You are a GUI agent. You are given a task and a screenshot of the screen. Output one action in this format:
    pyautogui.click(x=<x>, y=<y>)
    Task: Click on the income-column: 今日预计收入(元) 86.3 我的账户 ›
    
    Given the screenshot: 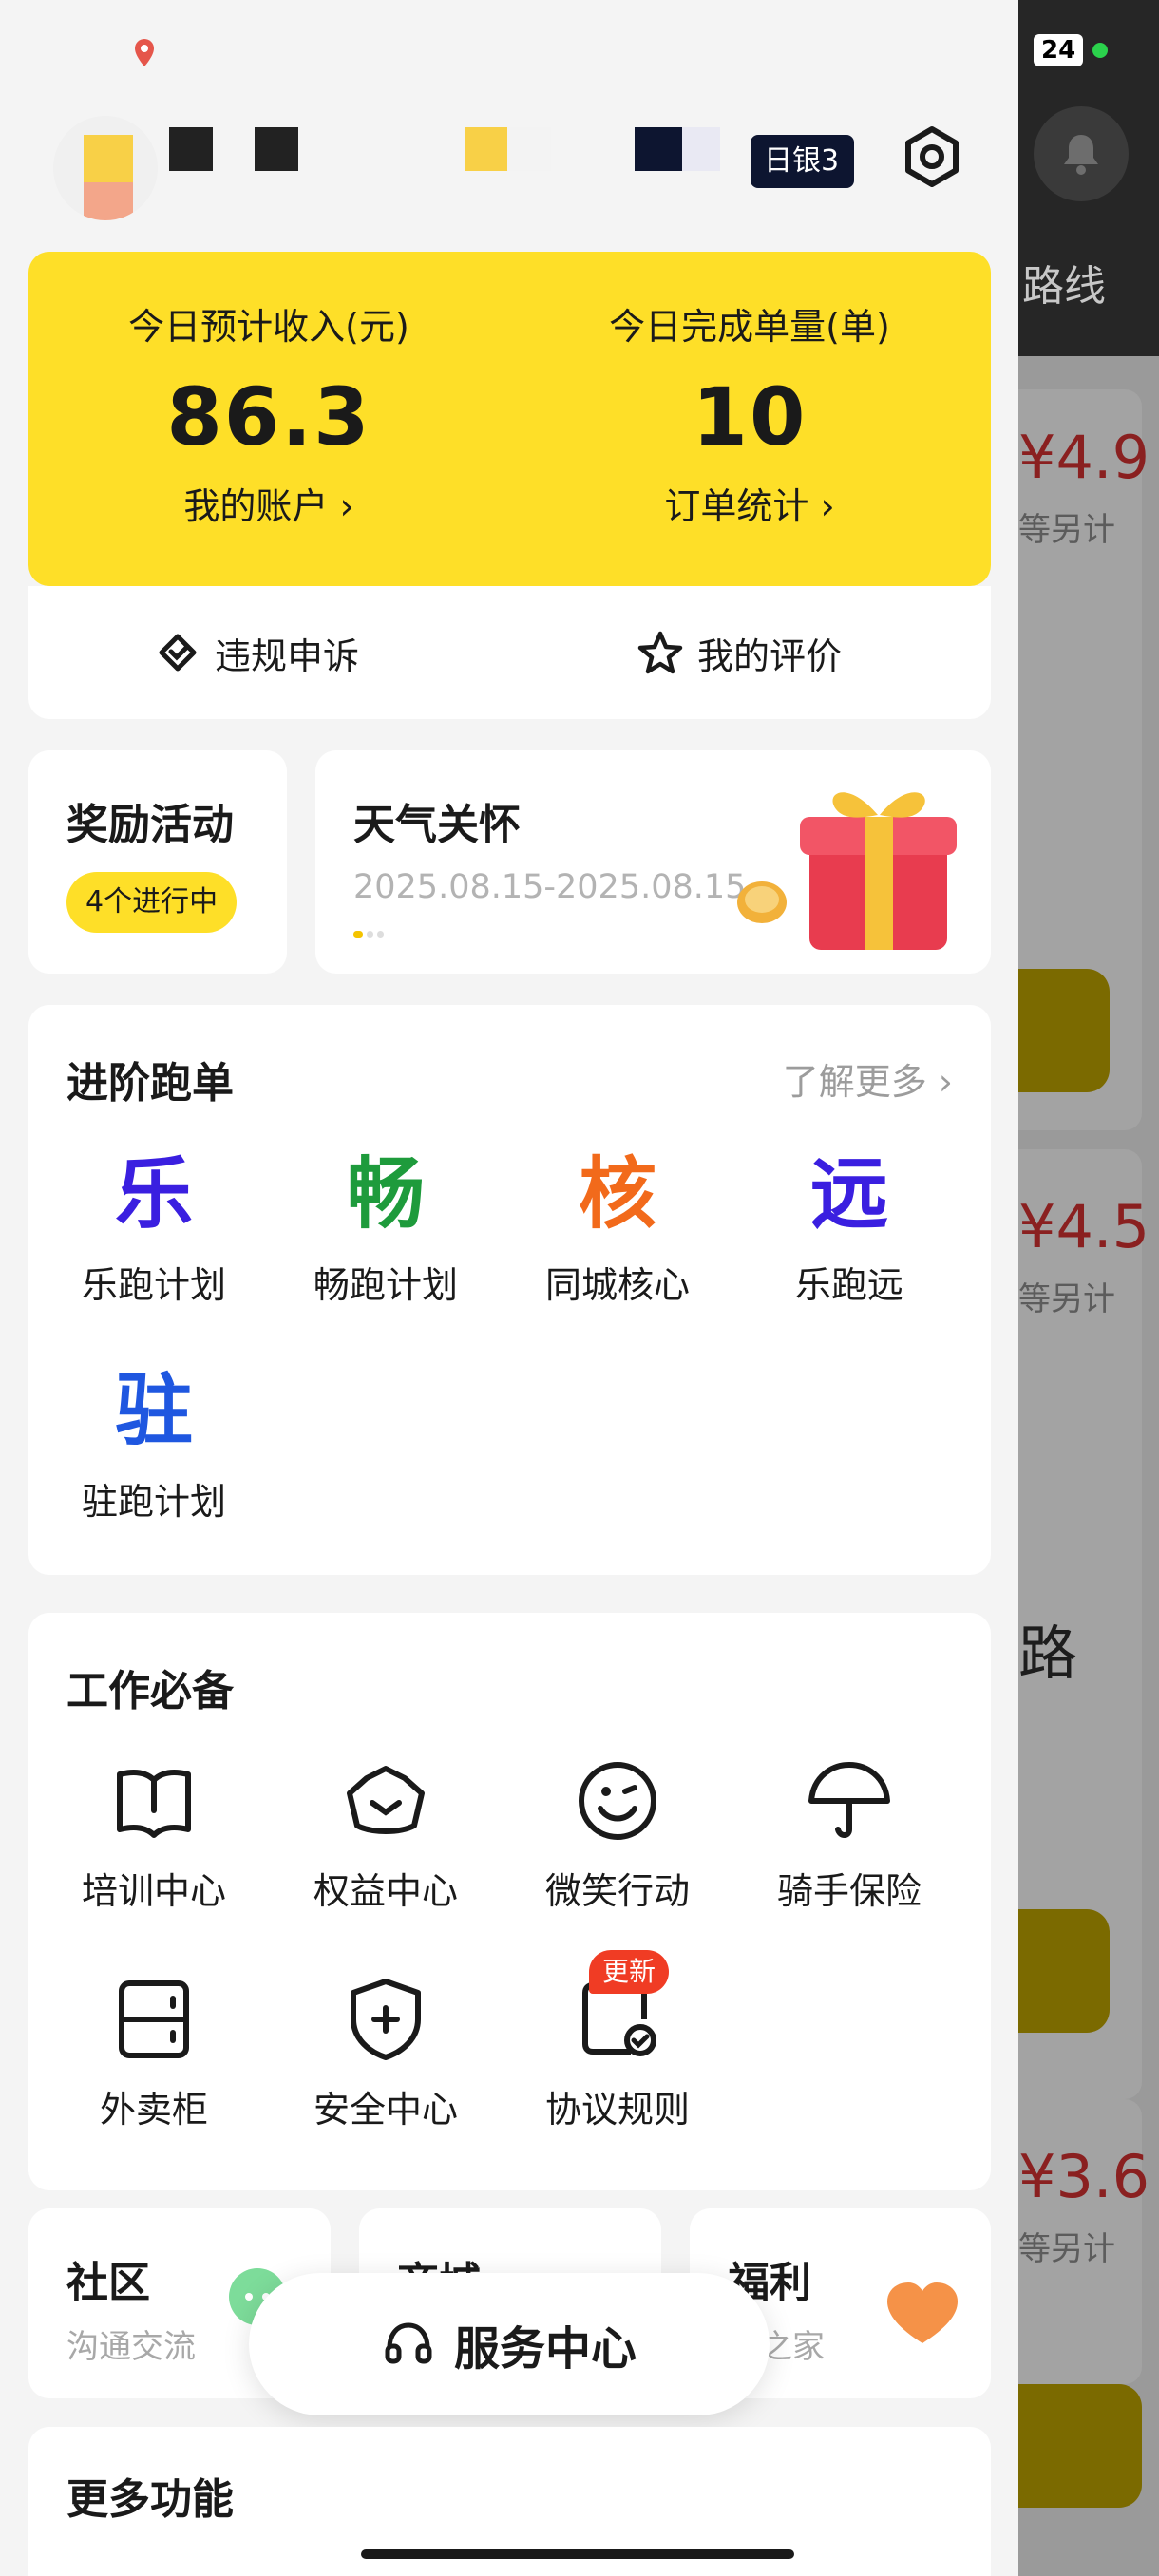 What is the action you would take?
    pyautogui.click(x=268, y=390)
    